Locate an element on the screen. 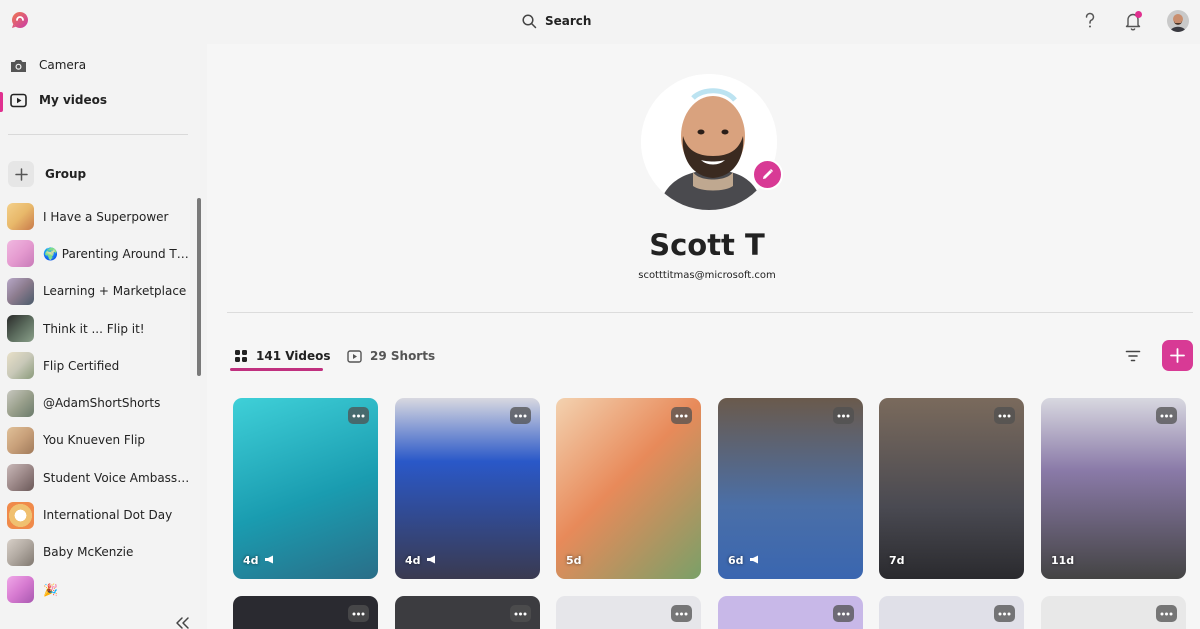 Image resolution: width=1200 pixels, height=629 pixels. group-item: I Have a Superpower is located at coordinates (102, 216).